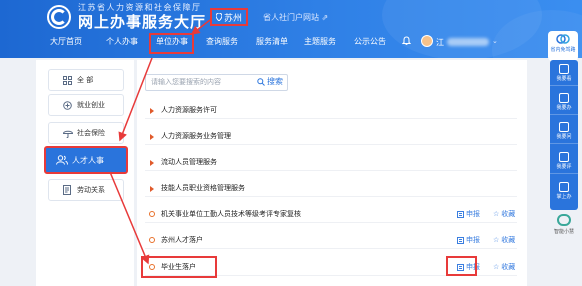  What do you see at coordinates (564, 79) in the screenshot?
I see `toolbar-label: 我要看` at bounding box center [564, 79].